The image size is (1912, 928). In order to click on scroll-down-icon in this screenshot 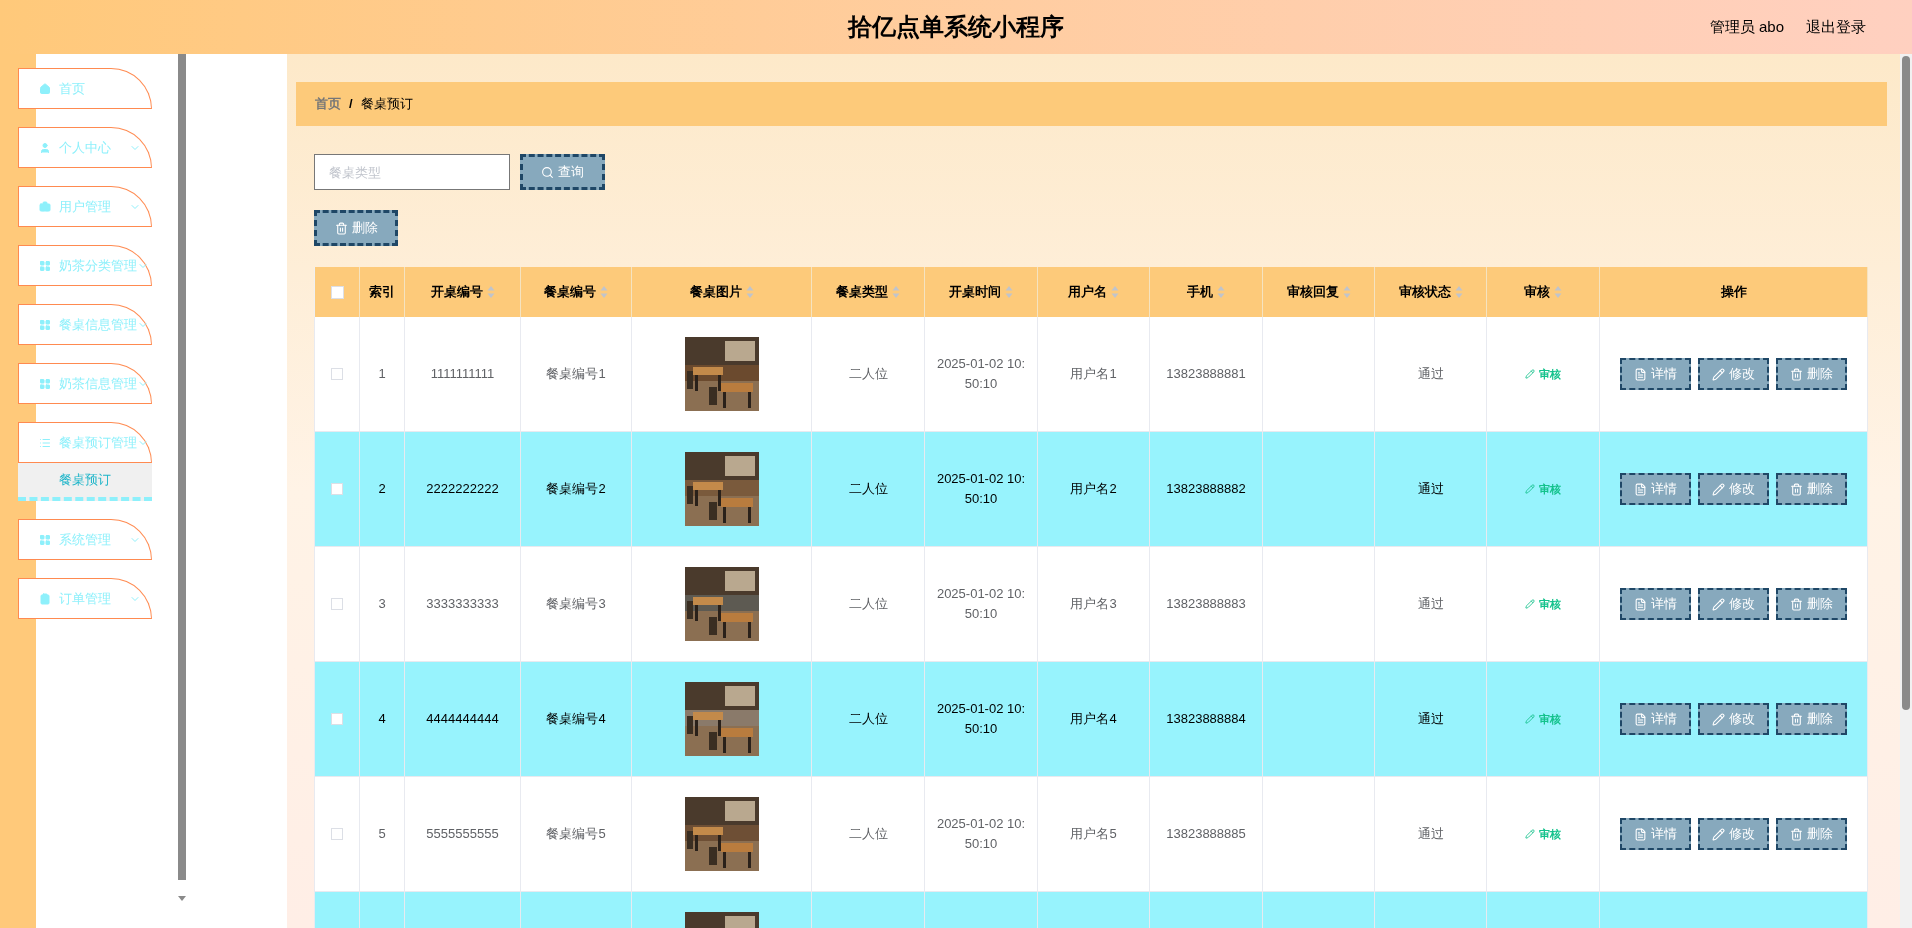, I will do `click(182, 898)`.